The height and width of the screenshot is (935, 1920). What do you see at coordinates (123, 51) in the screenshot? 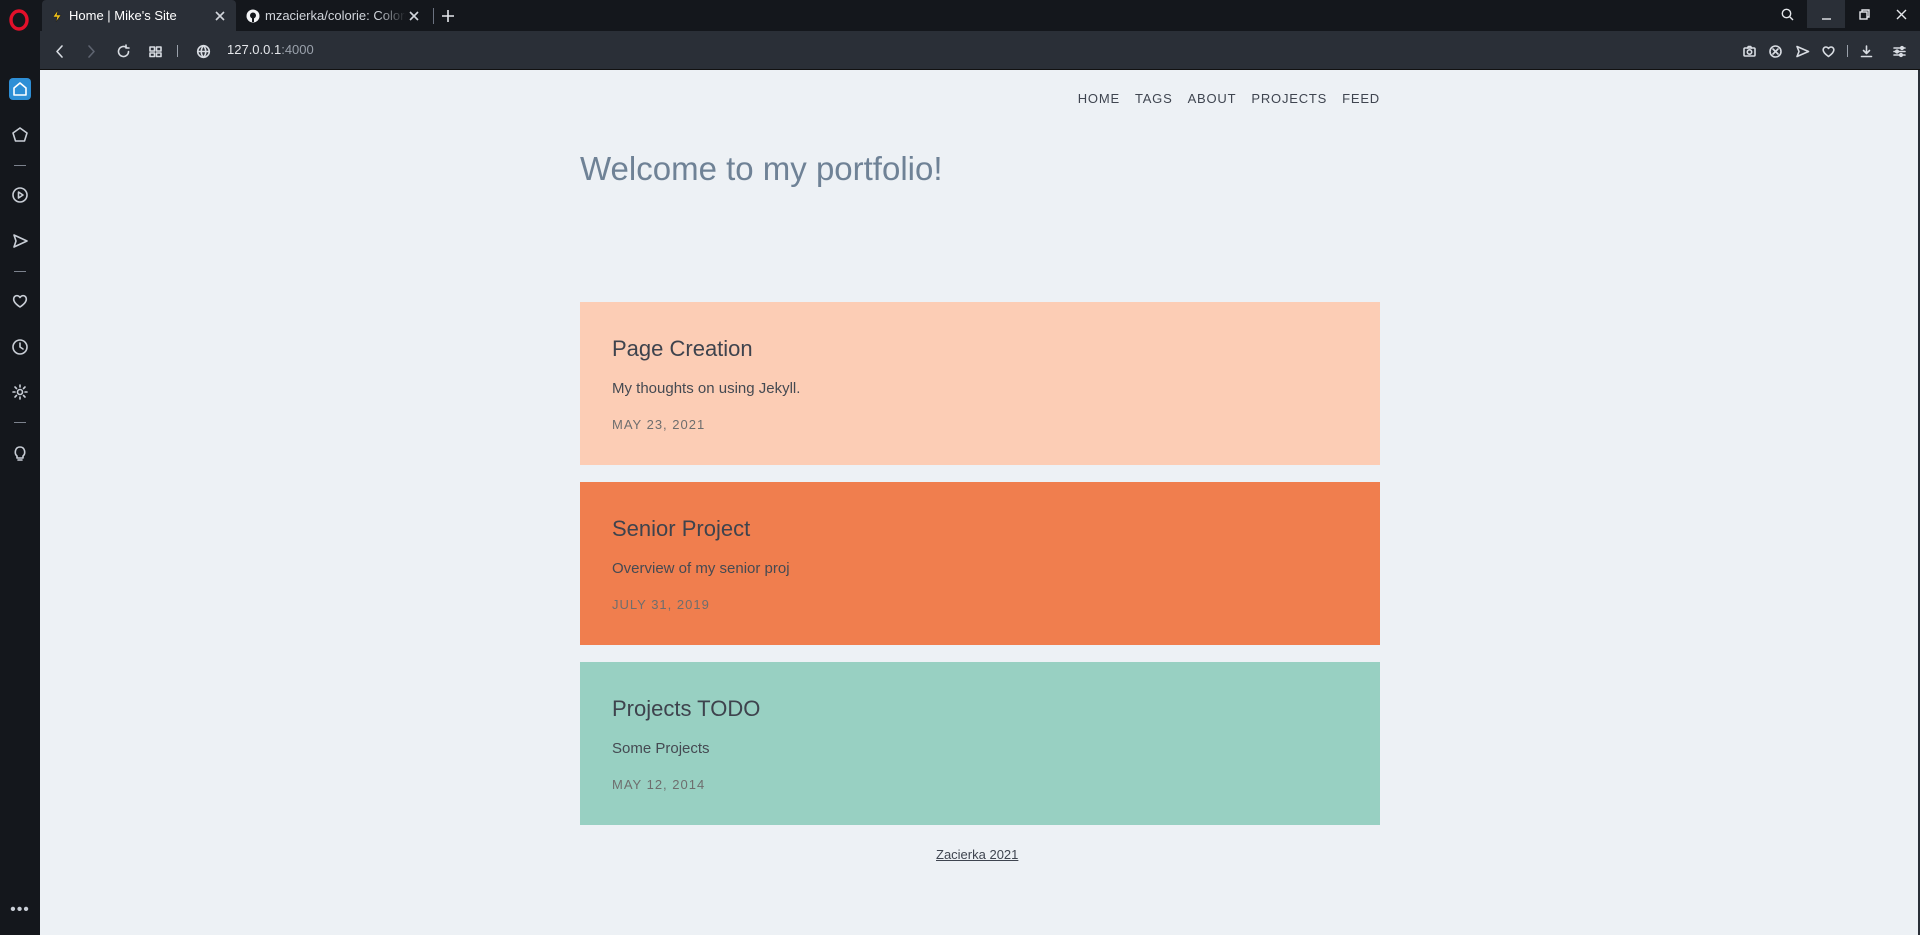
I see `reload-icon` at bounding box center [123, 51].